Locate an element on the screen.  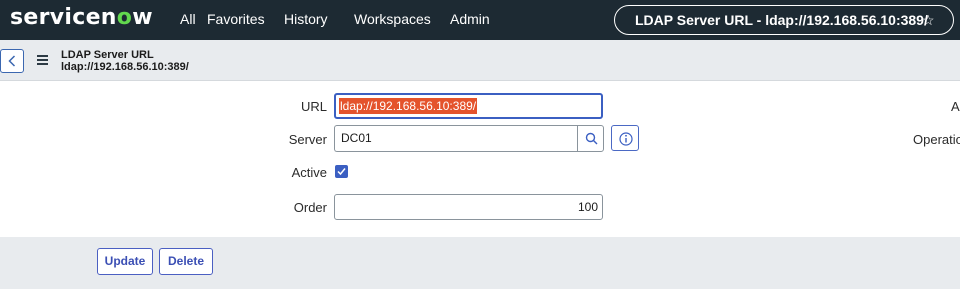
server-info-button is located at coordinates (625, 138).